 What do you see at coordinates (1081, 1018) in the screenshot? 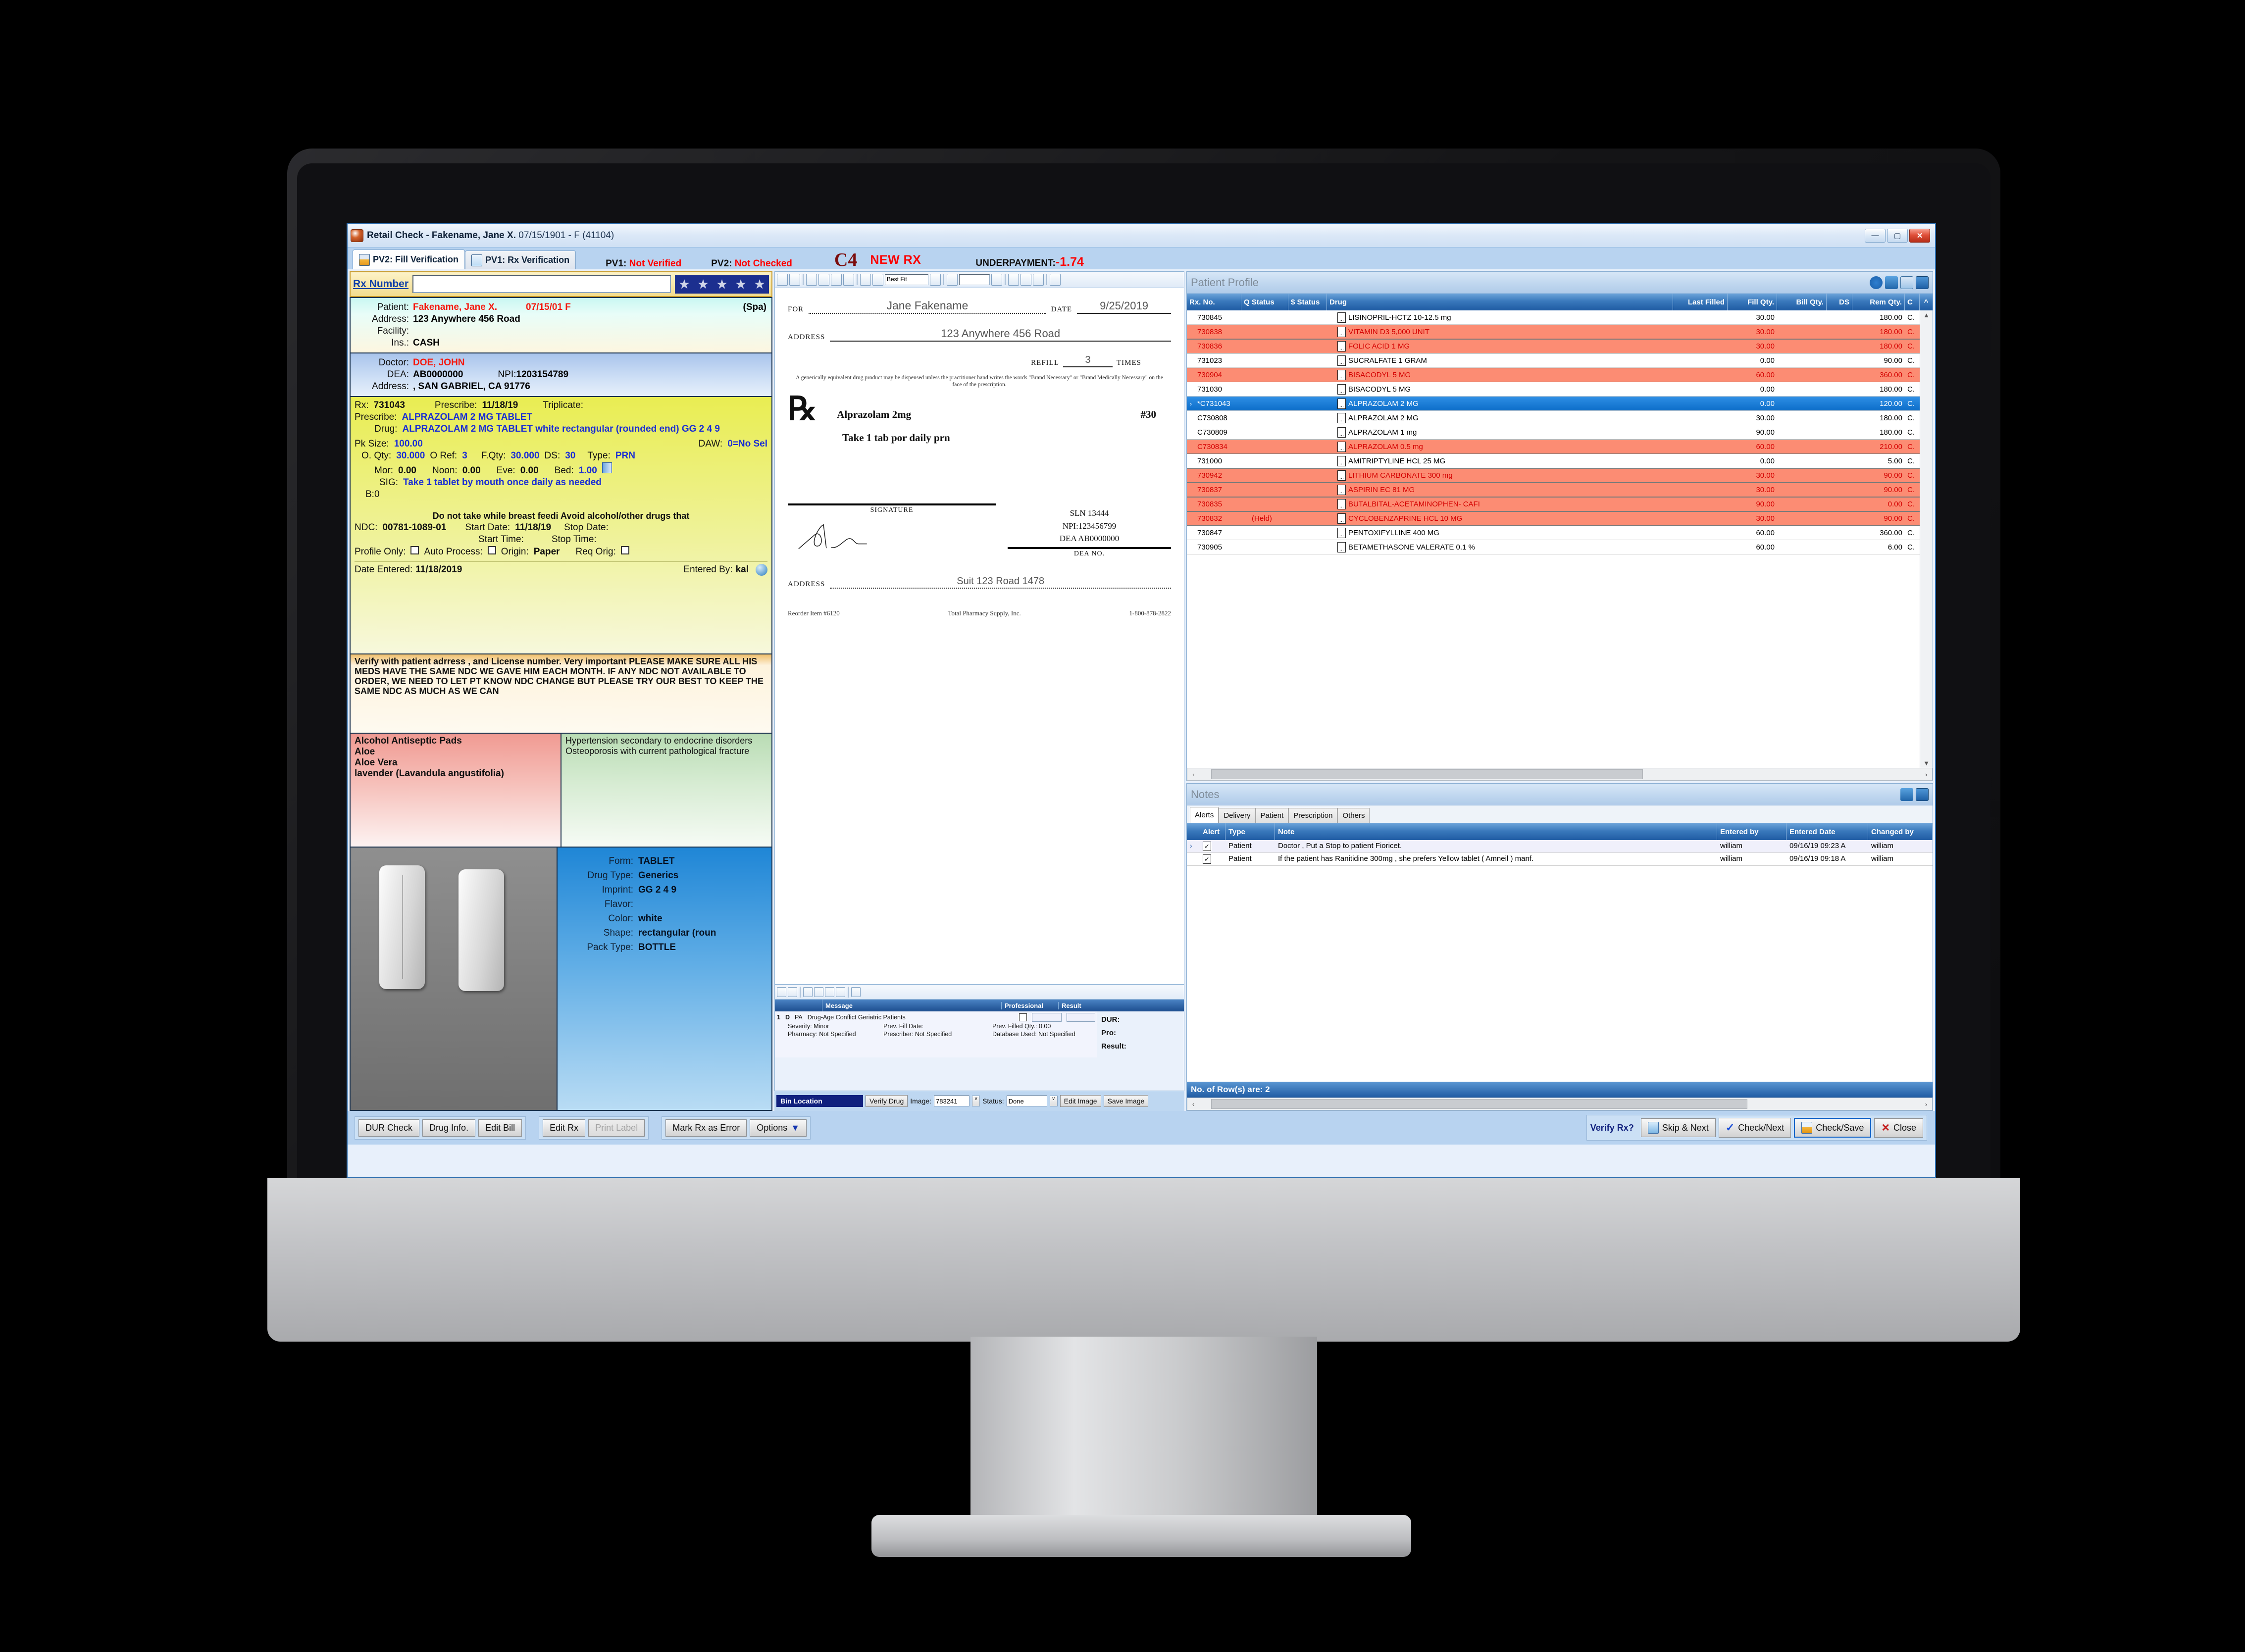
I see `dur-result-field` at bounding box center [1081, 1018].